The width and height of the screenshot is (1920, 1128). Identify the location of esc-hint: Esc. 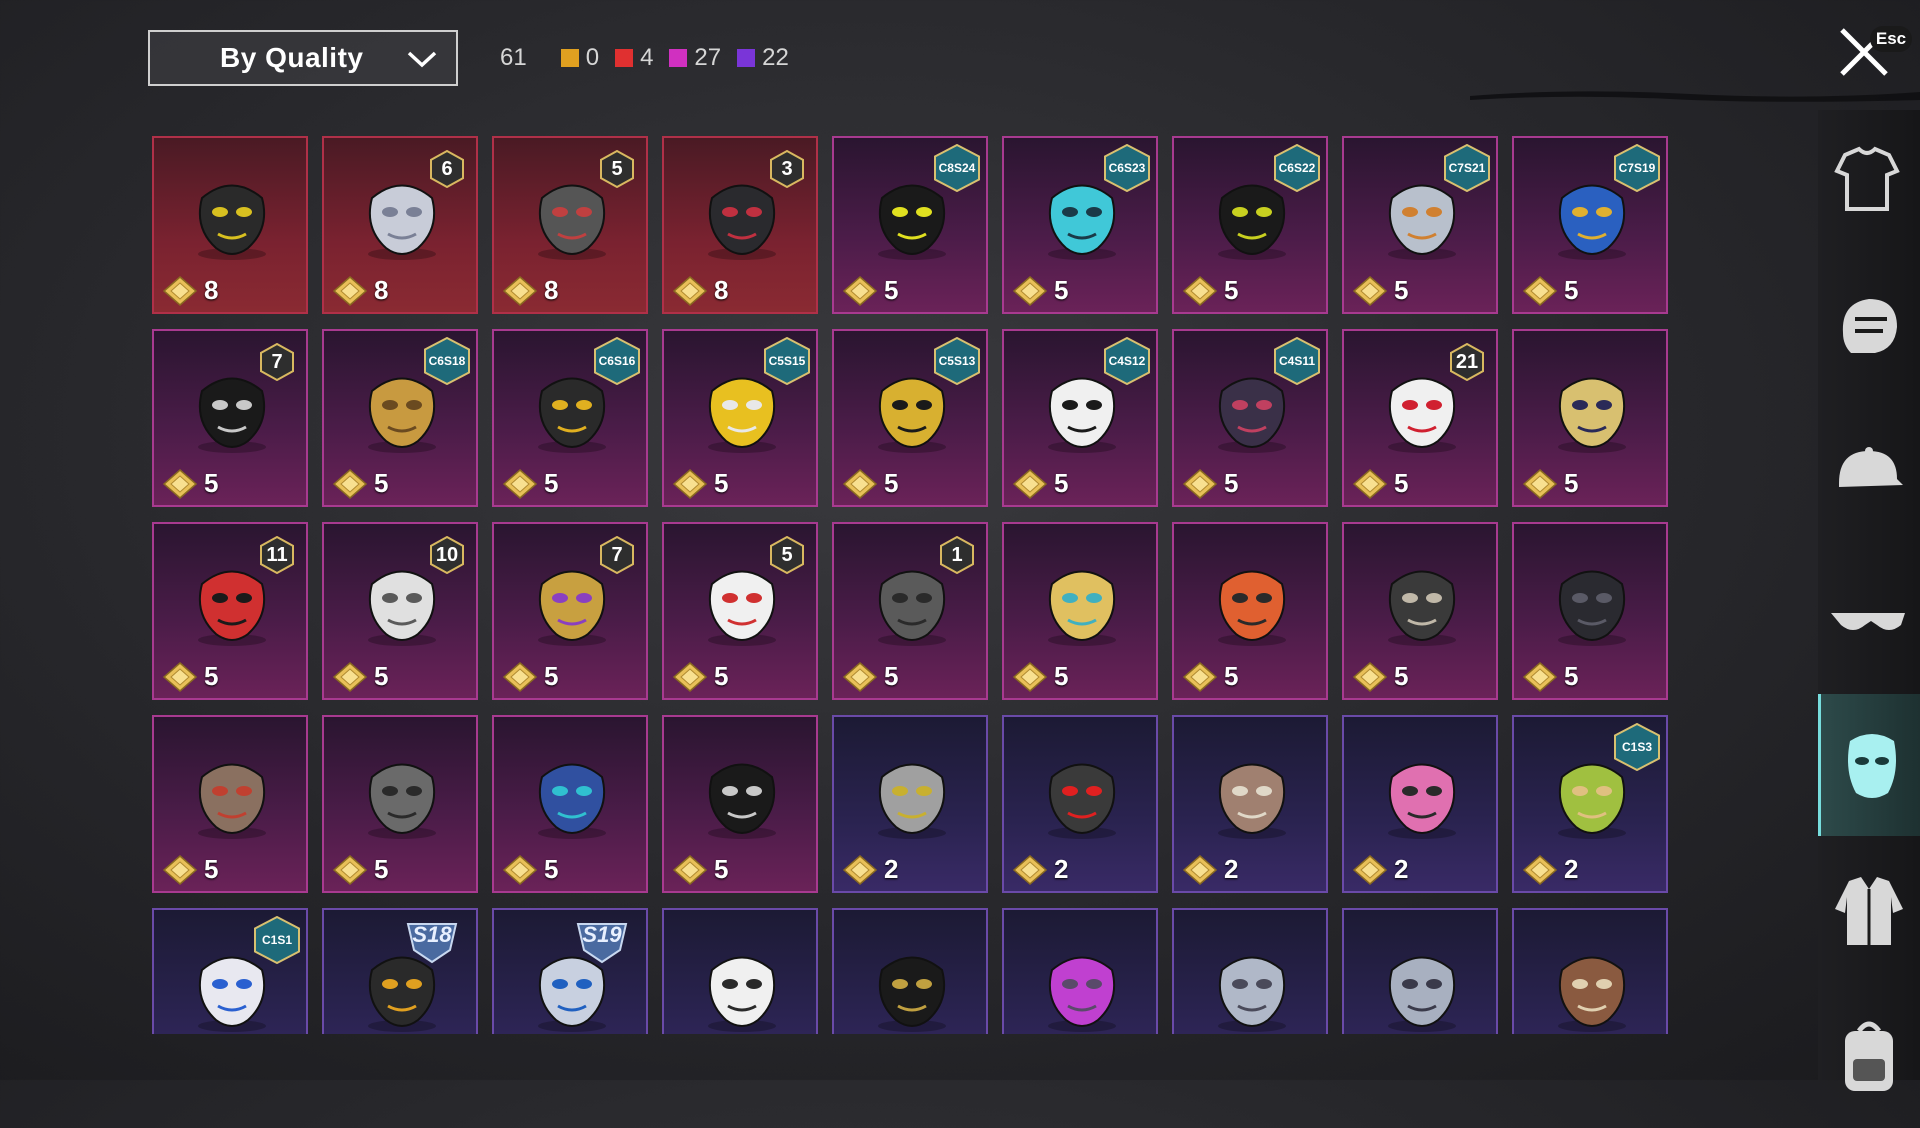
(1891, 39).